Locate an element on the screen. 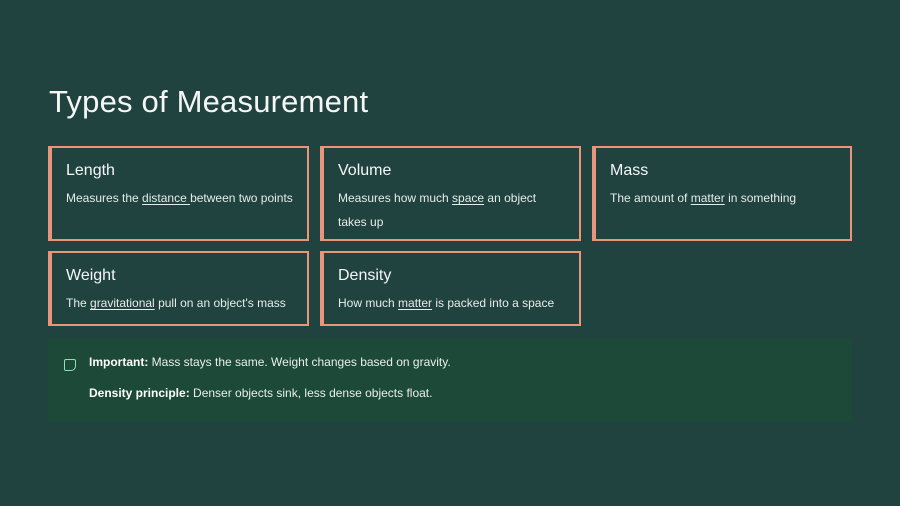  desc-text: Measures the is located at coordinates (104, 198).